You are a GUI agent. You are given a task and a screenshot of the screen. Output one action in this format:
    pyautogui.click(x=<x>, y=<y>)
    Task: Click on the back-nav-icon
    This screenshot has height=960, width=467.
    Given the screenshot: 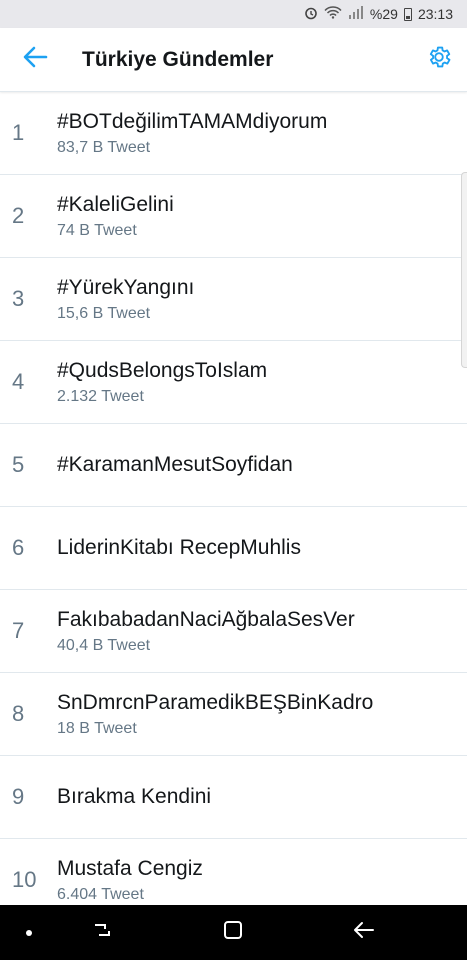 What is the action you would take?
    pyautogui.click(x=364, y=932)
    